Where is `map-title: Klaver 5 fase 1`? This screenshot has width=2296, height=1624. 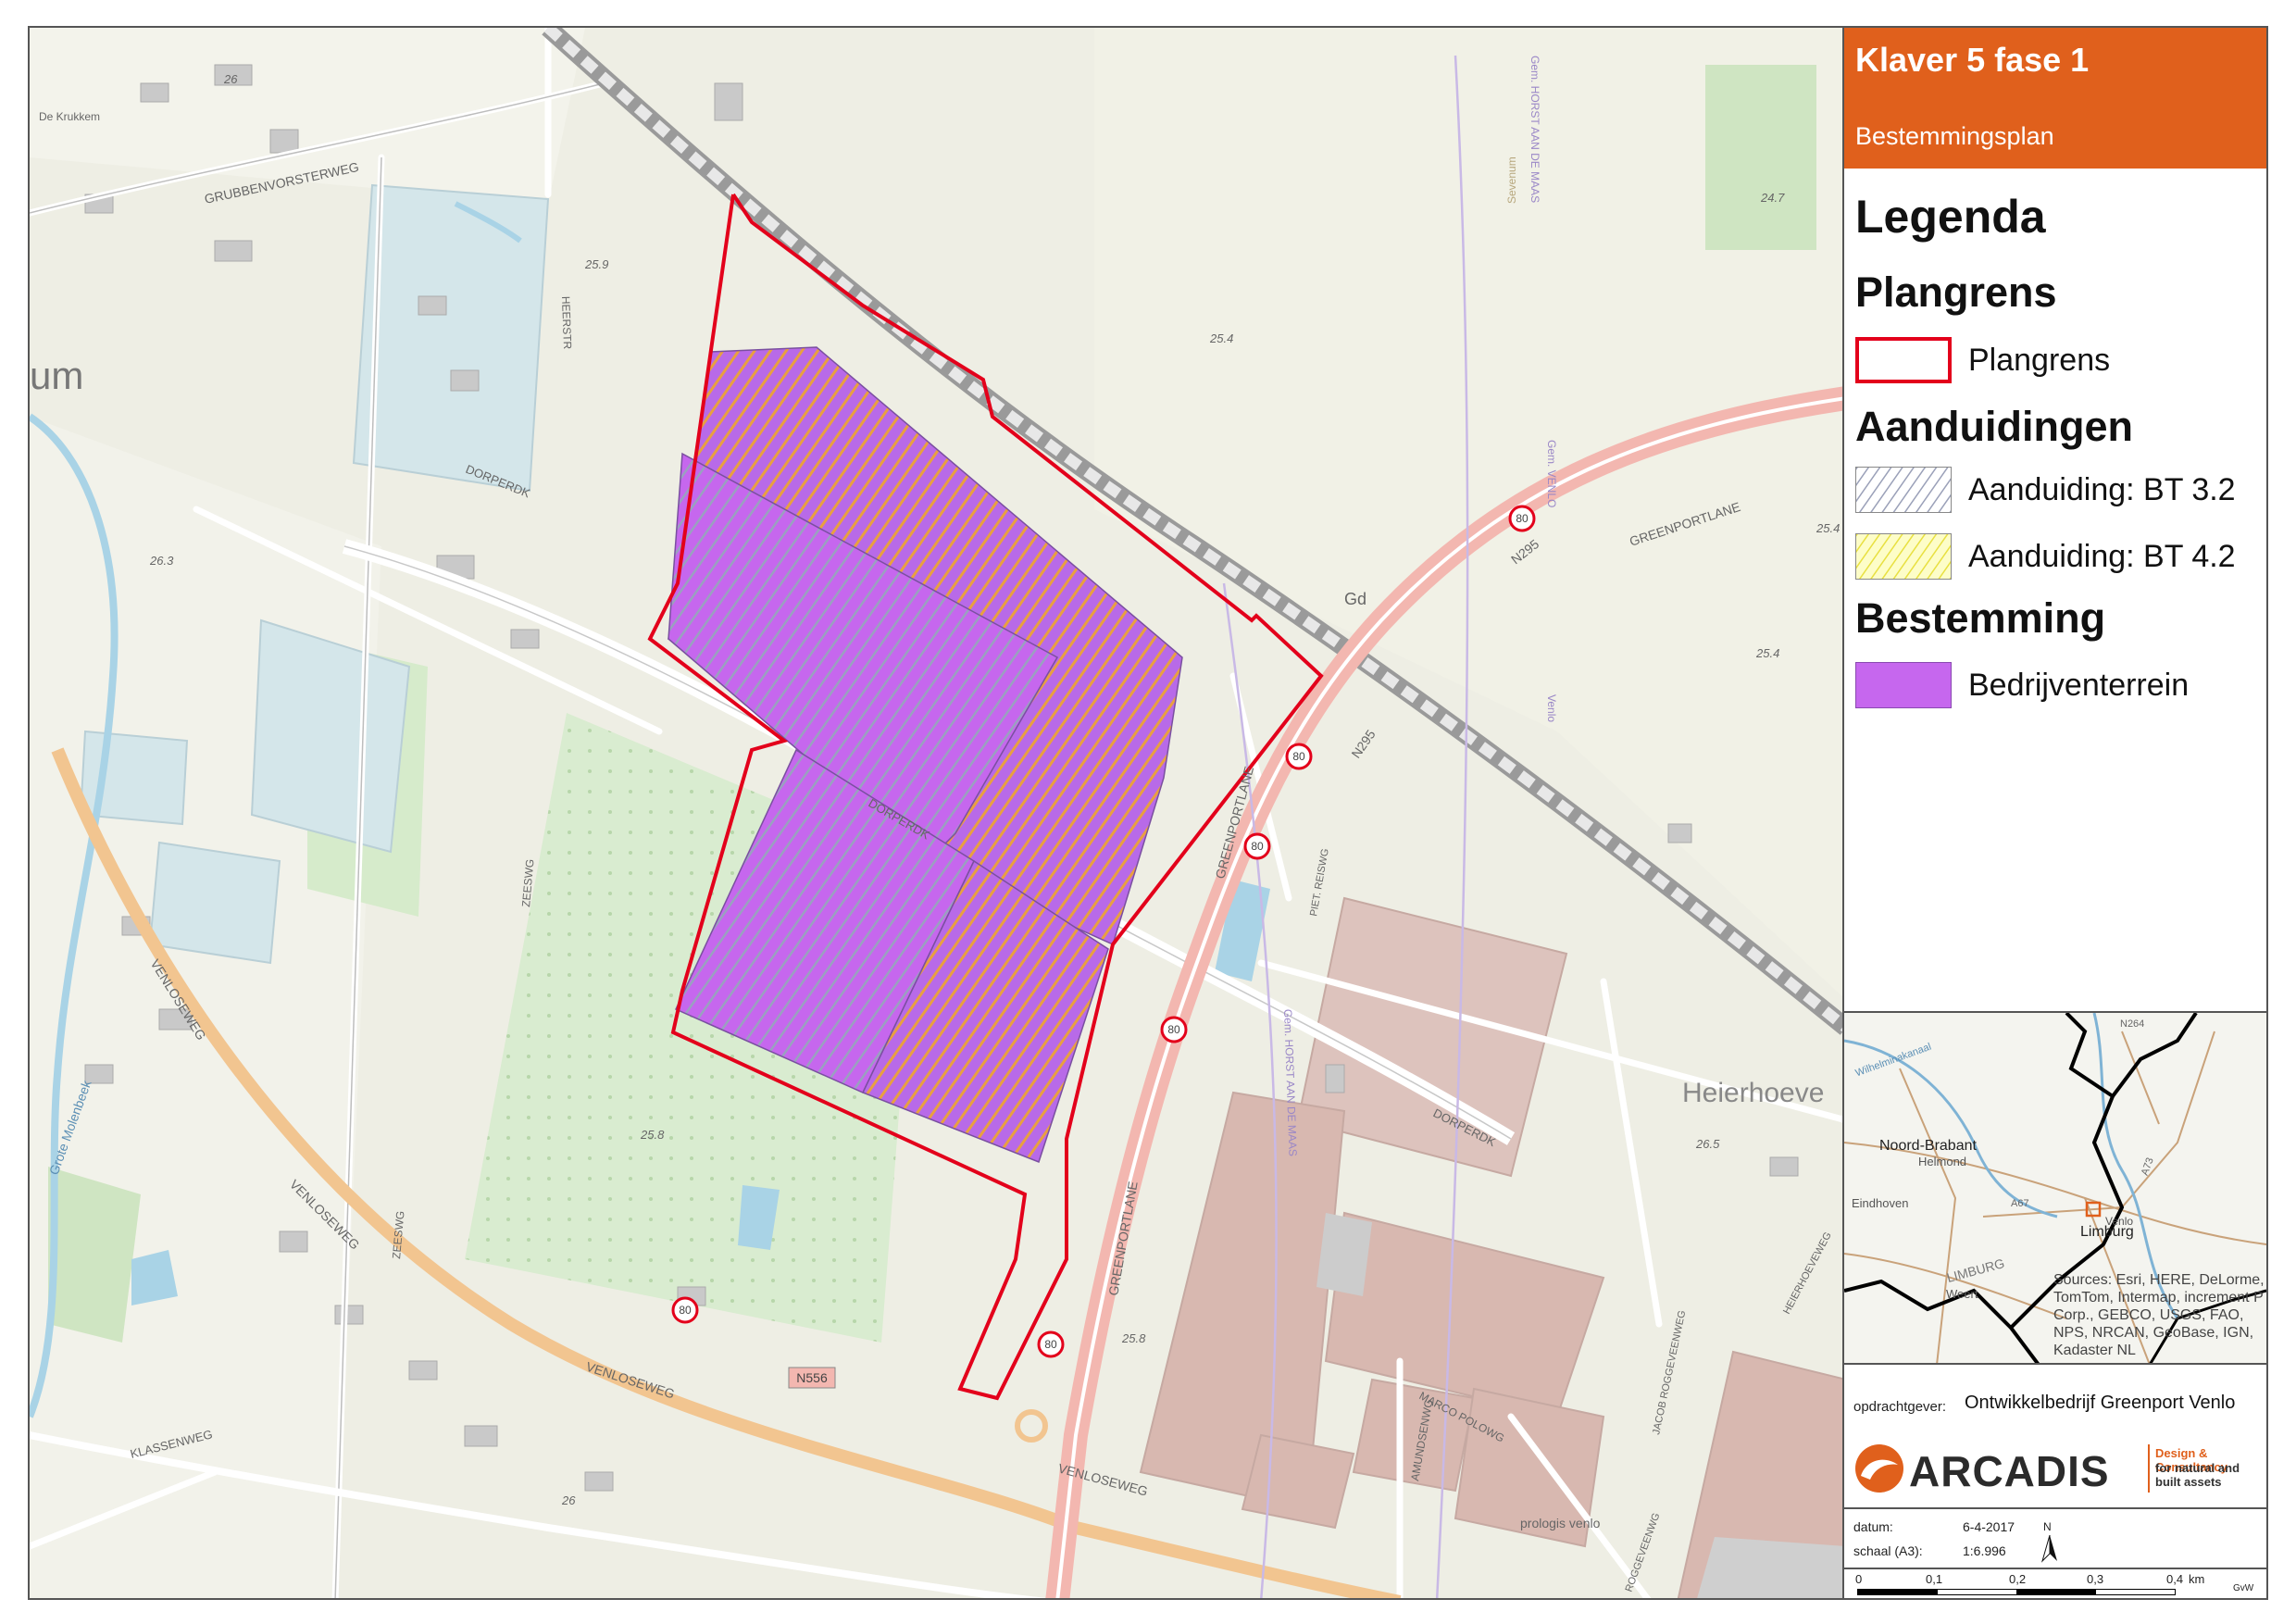 map-title: Klaver 5 fase 1 is located at coordinates (1972, 60).